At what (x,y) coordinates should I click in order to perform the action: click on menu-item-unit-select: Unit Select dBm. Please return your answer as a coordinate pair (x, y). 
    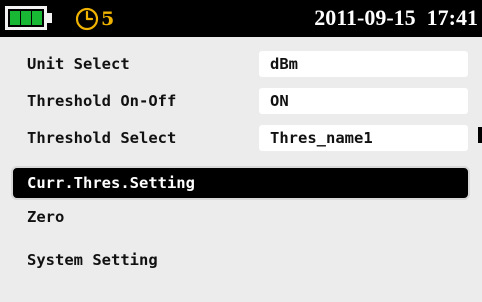
    Looking at the image, I should click on (240, 64).